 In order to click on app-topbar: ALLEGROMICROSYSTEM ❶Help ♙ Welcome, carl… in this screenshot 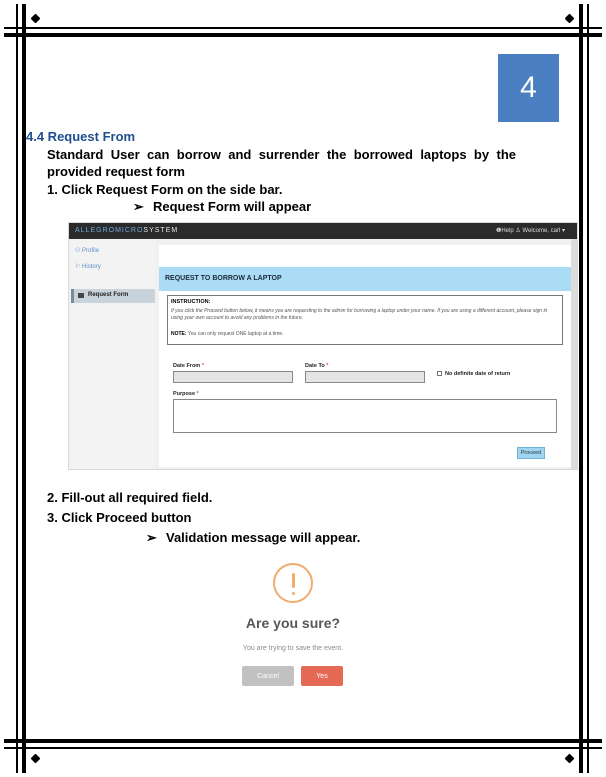, I will do `click(323, 231)`.